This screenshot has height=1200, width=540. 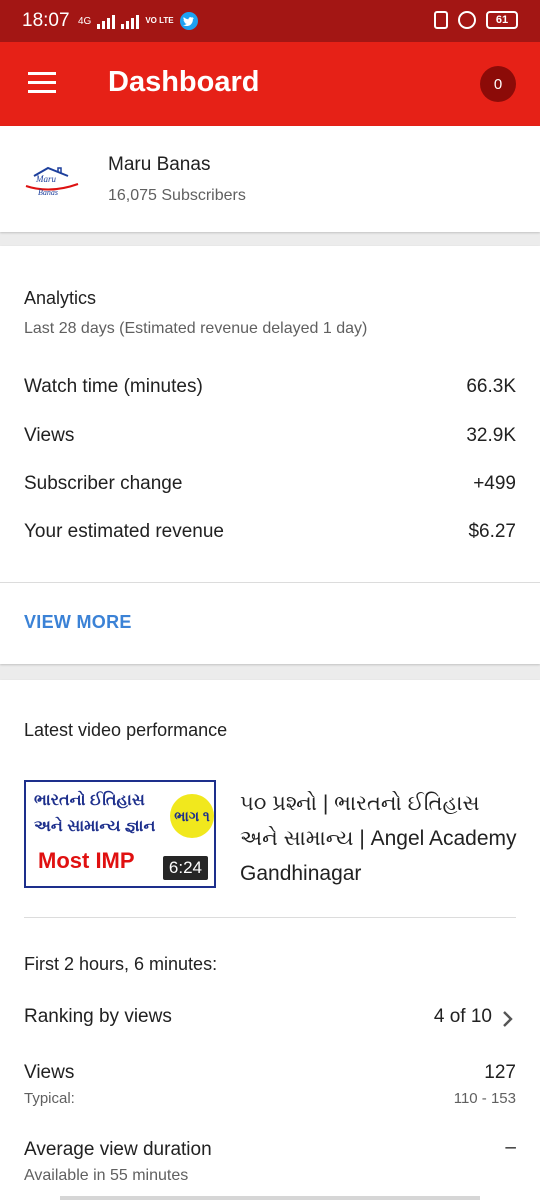 What do you see at coordinates (508, 1019) in the screenshot?
I see `chevron-right-icon` at bounding box center [508, 1019].